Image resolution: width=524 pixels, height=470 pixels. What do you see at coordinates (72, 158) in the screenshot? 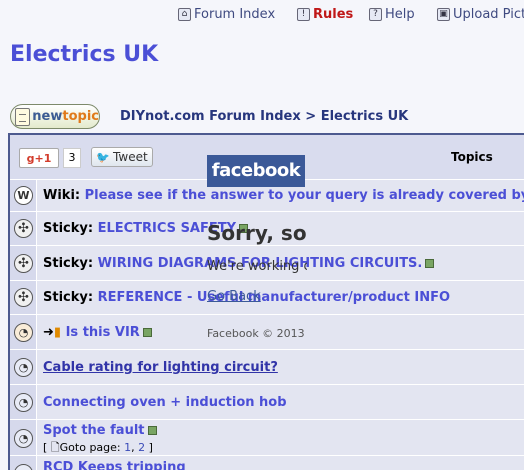
I see `google-plus-count: 3` at bounding box center [72, 158].